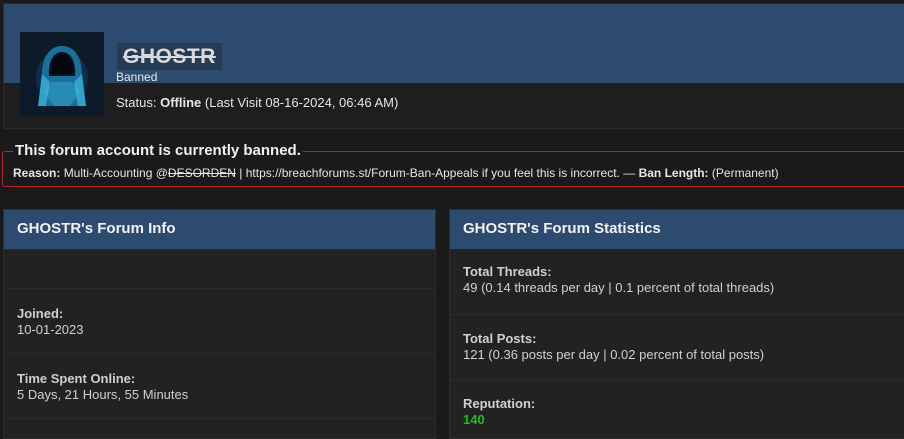 This screenshot has width=904, height=439. Describe the element at coordinates (677, 229) in the screenshot. I see `forum-stats-title: GHOSTR's Forum Statistics` at that location.